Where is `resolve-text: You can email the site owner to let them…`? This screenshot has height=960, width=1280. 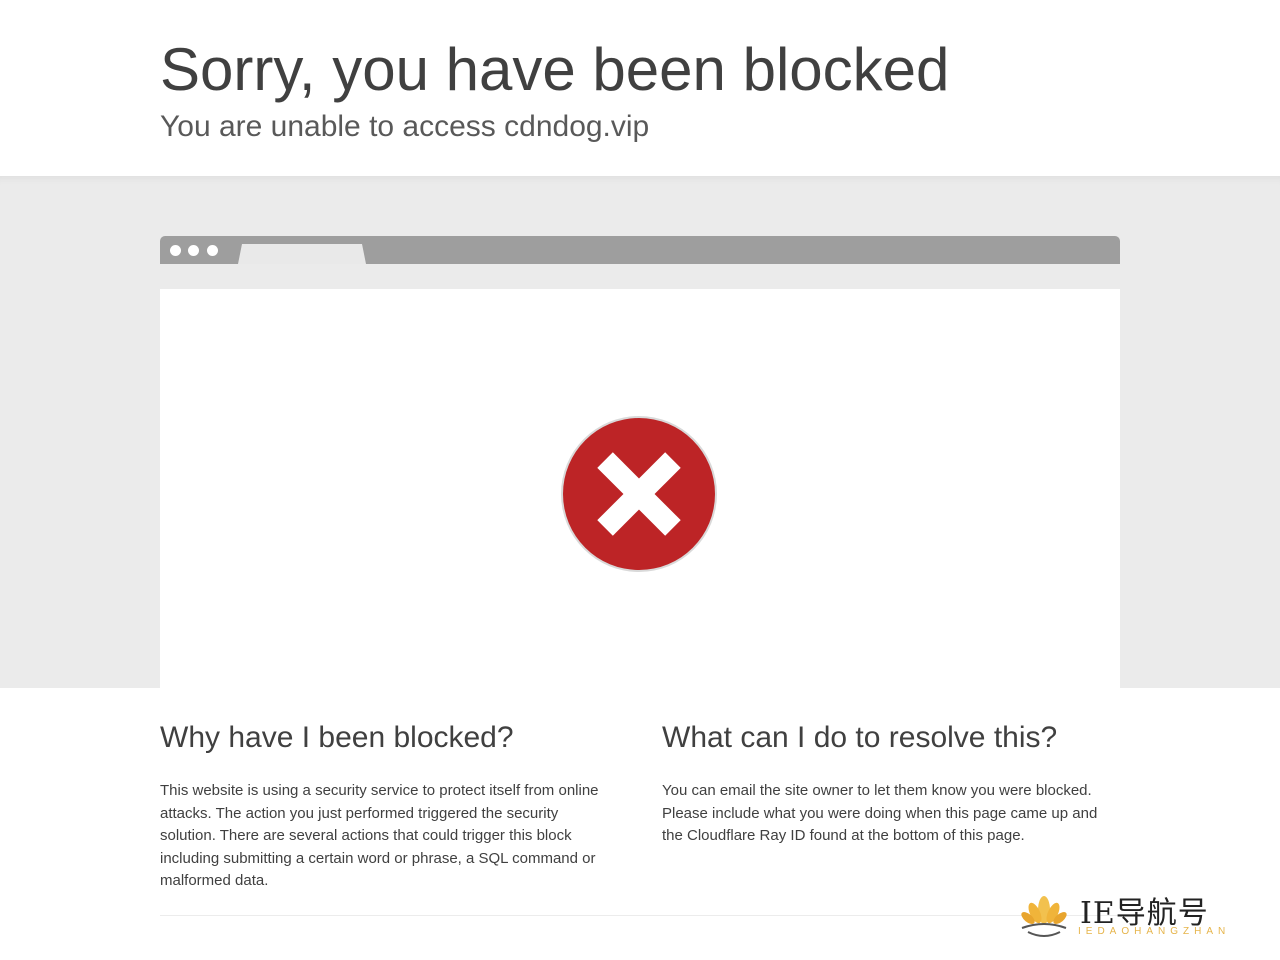 resolve-text: You can email the site owner to let them… is located at coordinates (880, 813).